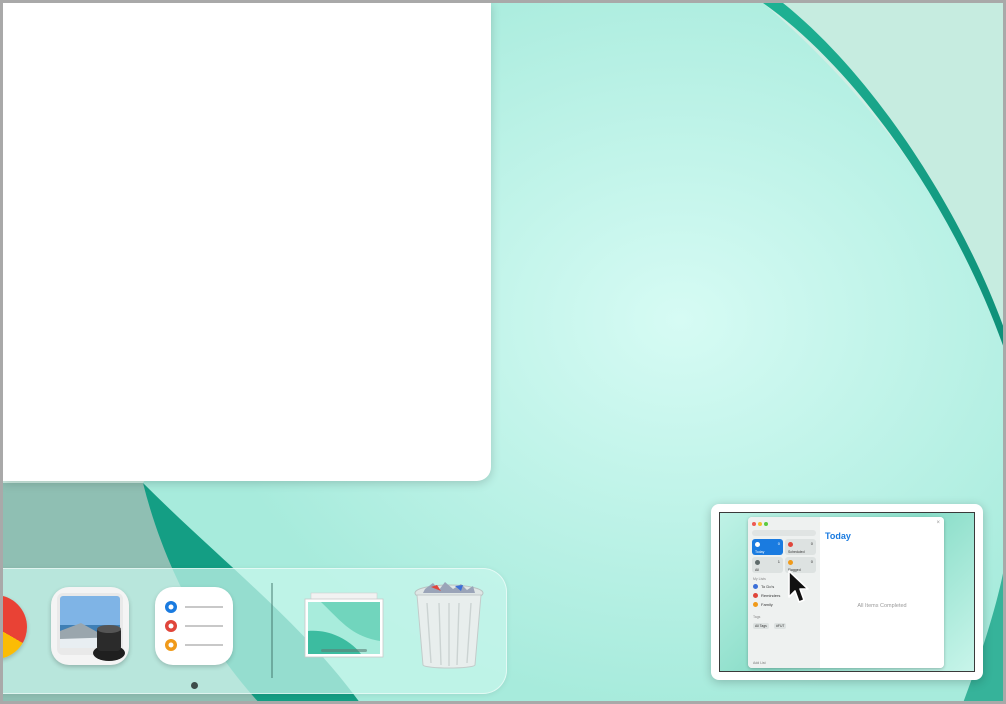 This screenshot has width=1006, height=704. I want to click on zoom-dot, so click(766, 524).